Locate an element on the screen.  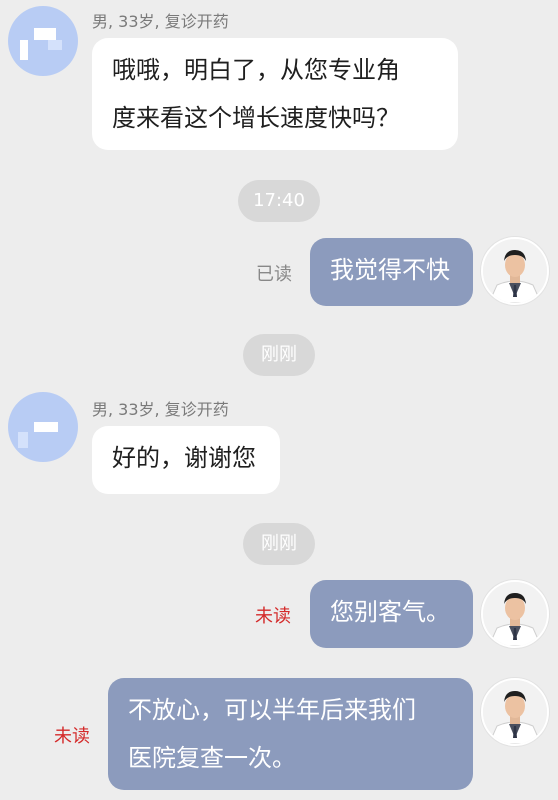
outgoing-message-bubble: 您别客气。 is located at coordinates (391, 614).